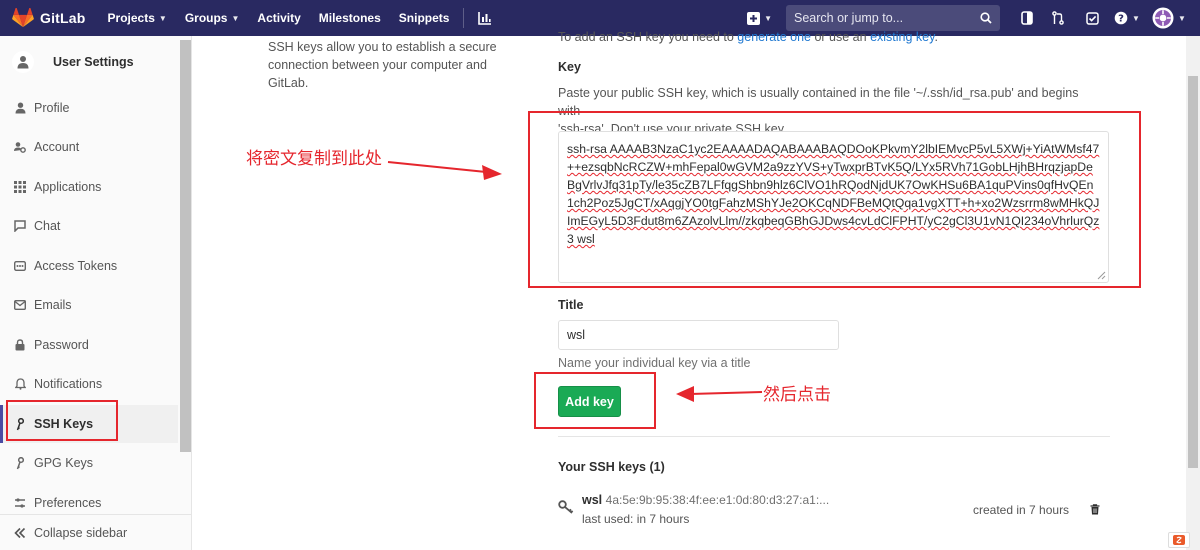 This screenshot has width=1200, height=550. I want to click on ssh-key-last-used: last used: in 7 hours, so click(636, 519).